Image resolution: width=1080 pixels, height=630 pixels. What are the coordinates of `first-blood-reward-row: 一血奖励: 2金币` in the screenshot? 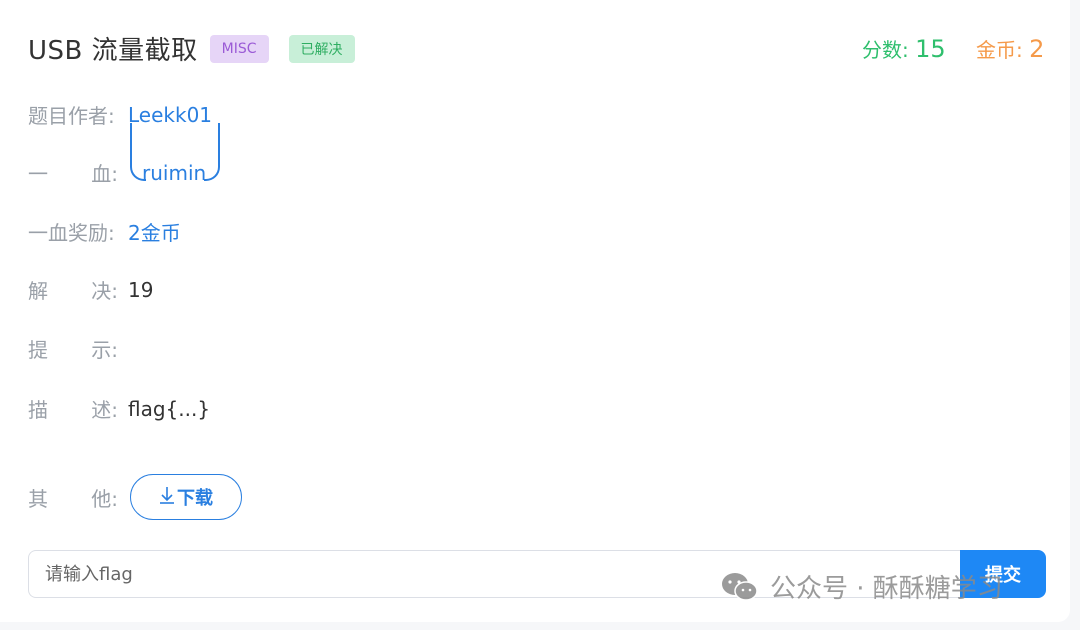 It's located at (104, 231).